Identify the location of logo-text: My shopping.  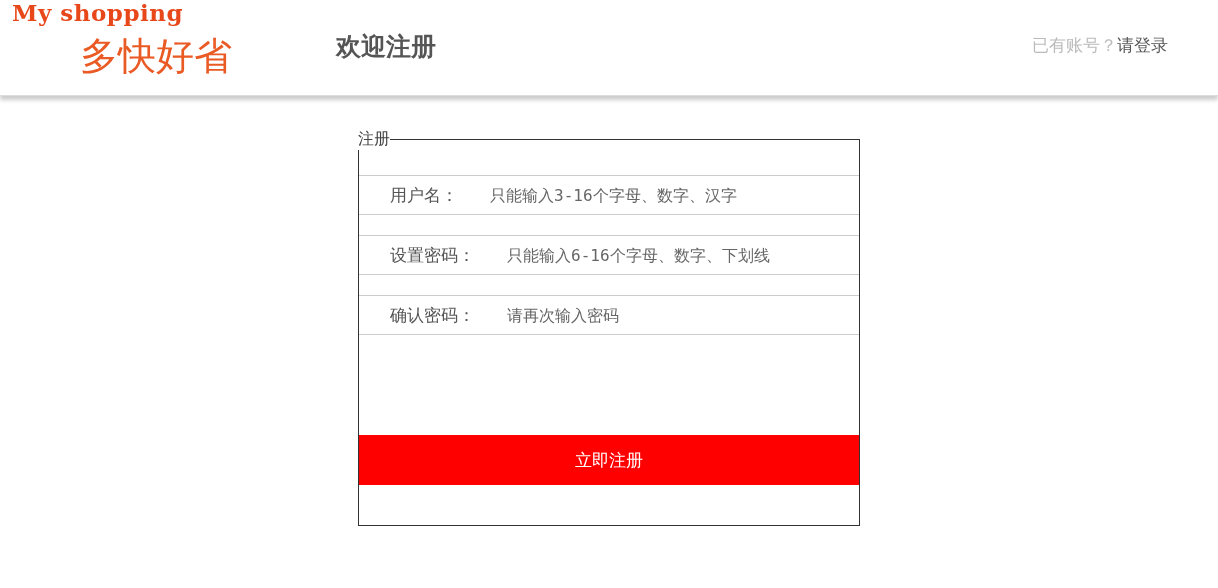
(98, 13).